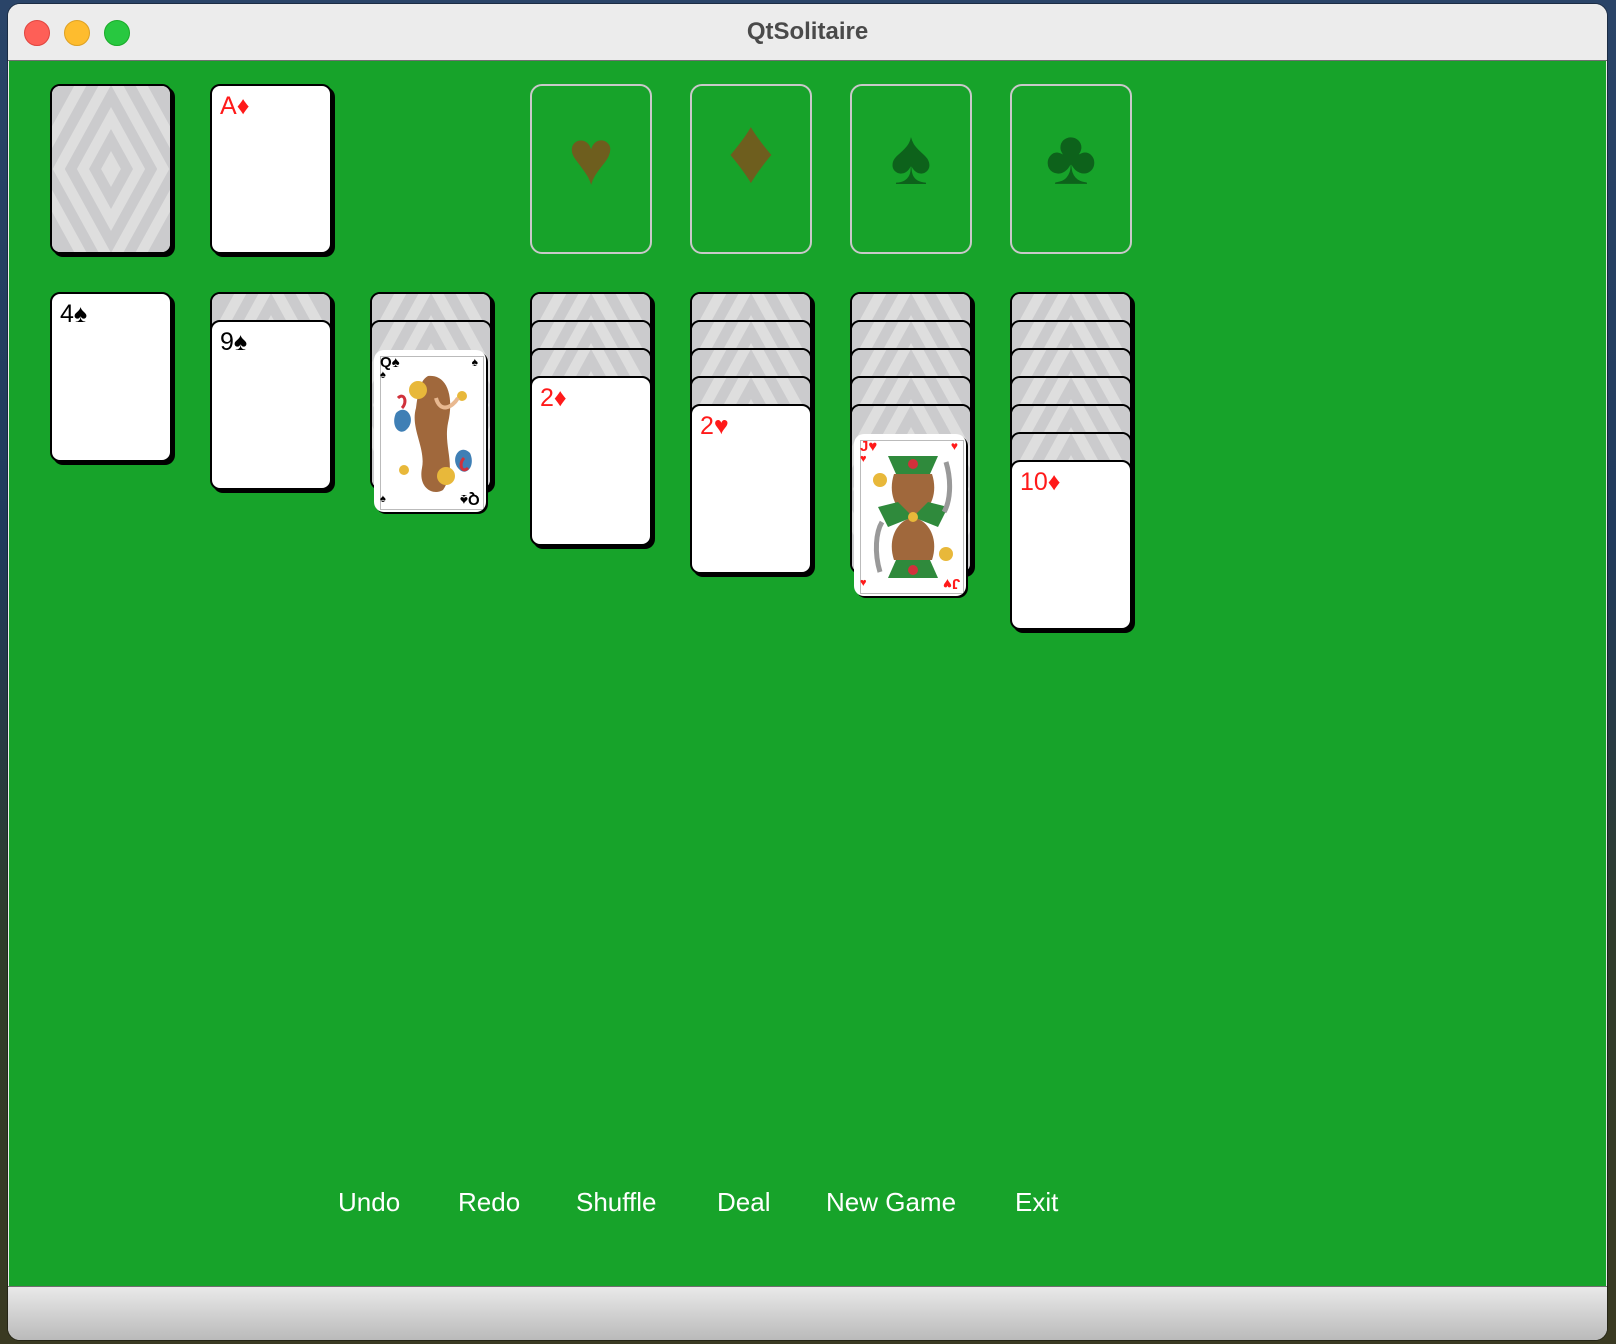 The width and height of the screenshot is (1616, 1344). What do you see at coordinates (807, 1313) in the screenshot?
I see `bottom-bar` at bounding box center [807, 1313].